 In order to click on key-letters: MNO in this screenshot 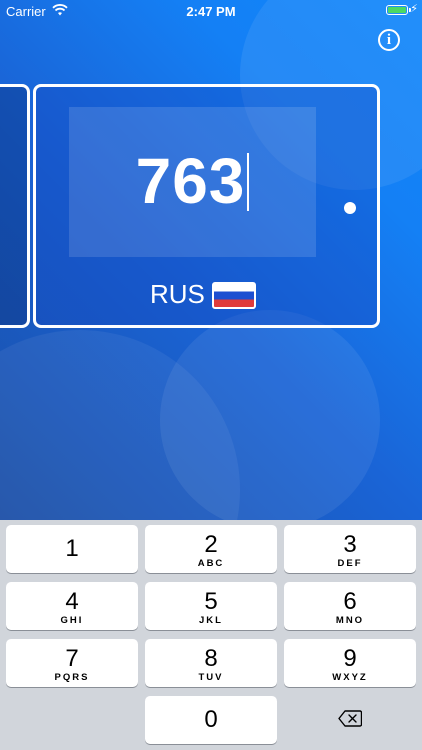, I will do `click(350, 620)`.